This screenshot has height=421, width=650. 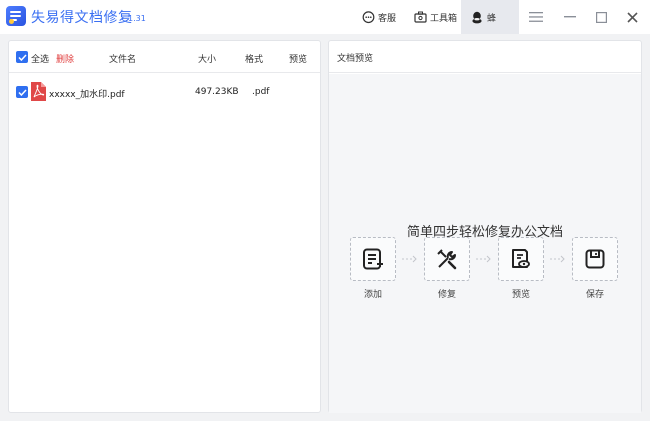 I want to click on customer-service-button: 客服, so click(x=379, y=17).